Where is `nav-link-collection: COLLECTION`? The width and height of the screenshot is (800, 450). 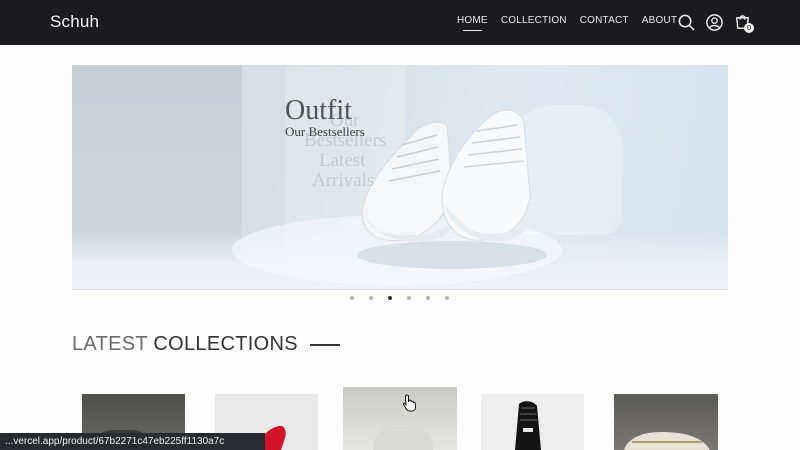 nav-link-collection: COLLECTION is located at coordinates (534, 20).